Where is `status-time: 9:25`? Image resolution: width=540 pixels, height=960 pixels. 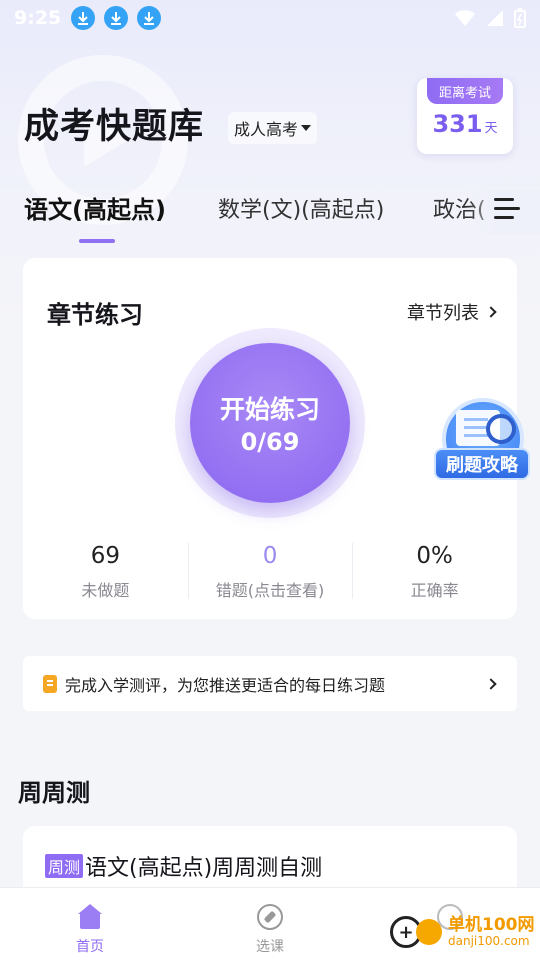 status-time: 9:25 is located at coordinates (38, 18).